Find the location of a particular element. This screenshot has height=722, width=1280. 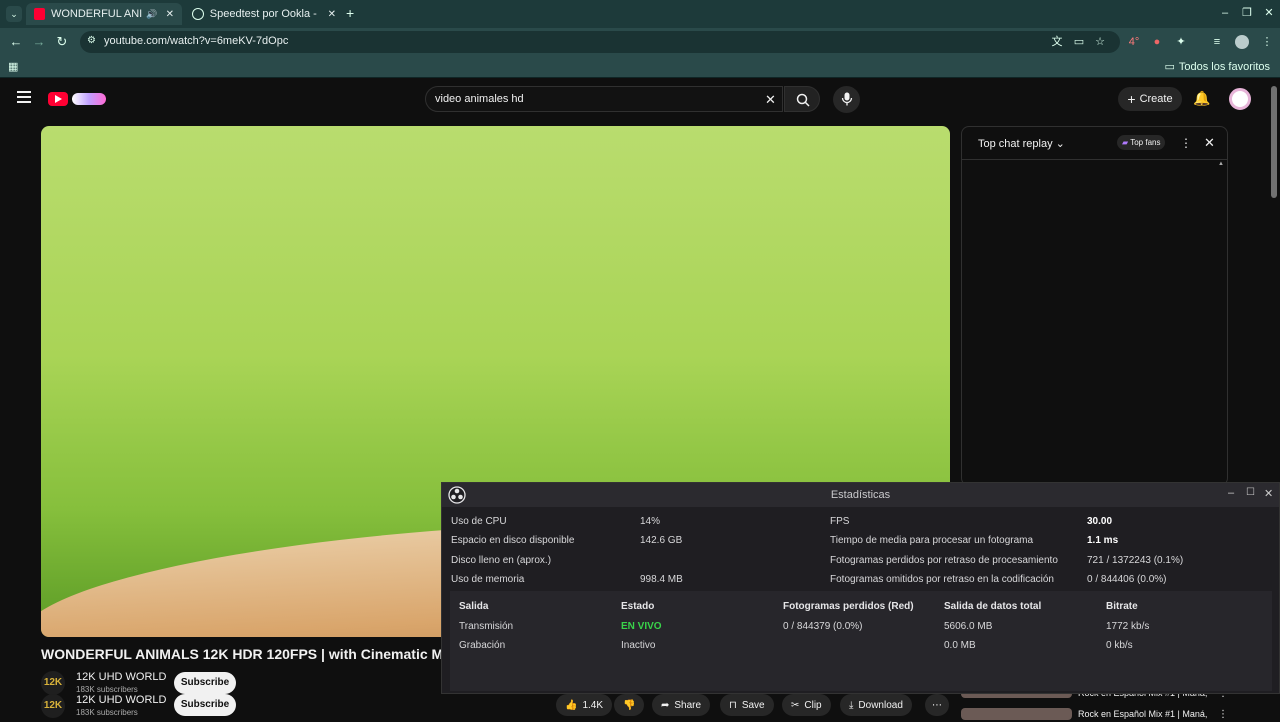

create-label: Create is located at coordinates (1156, 99).